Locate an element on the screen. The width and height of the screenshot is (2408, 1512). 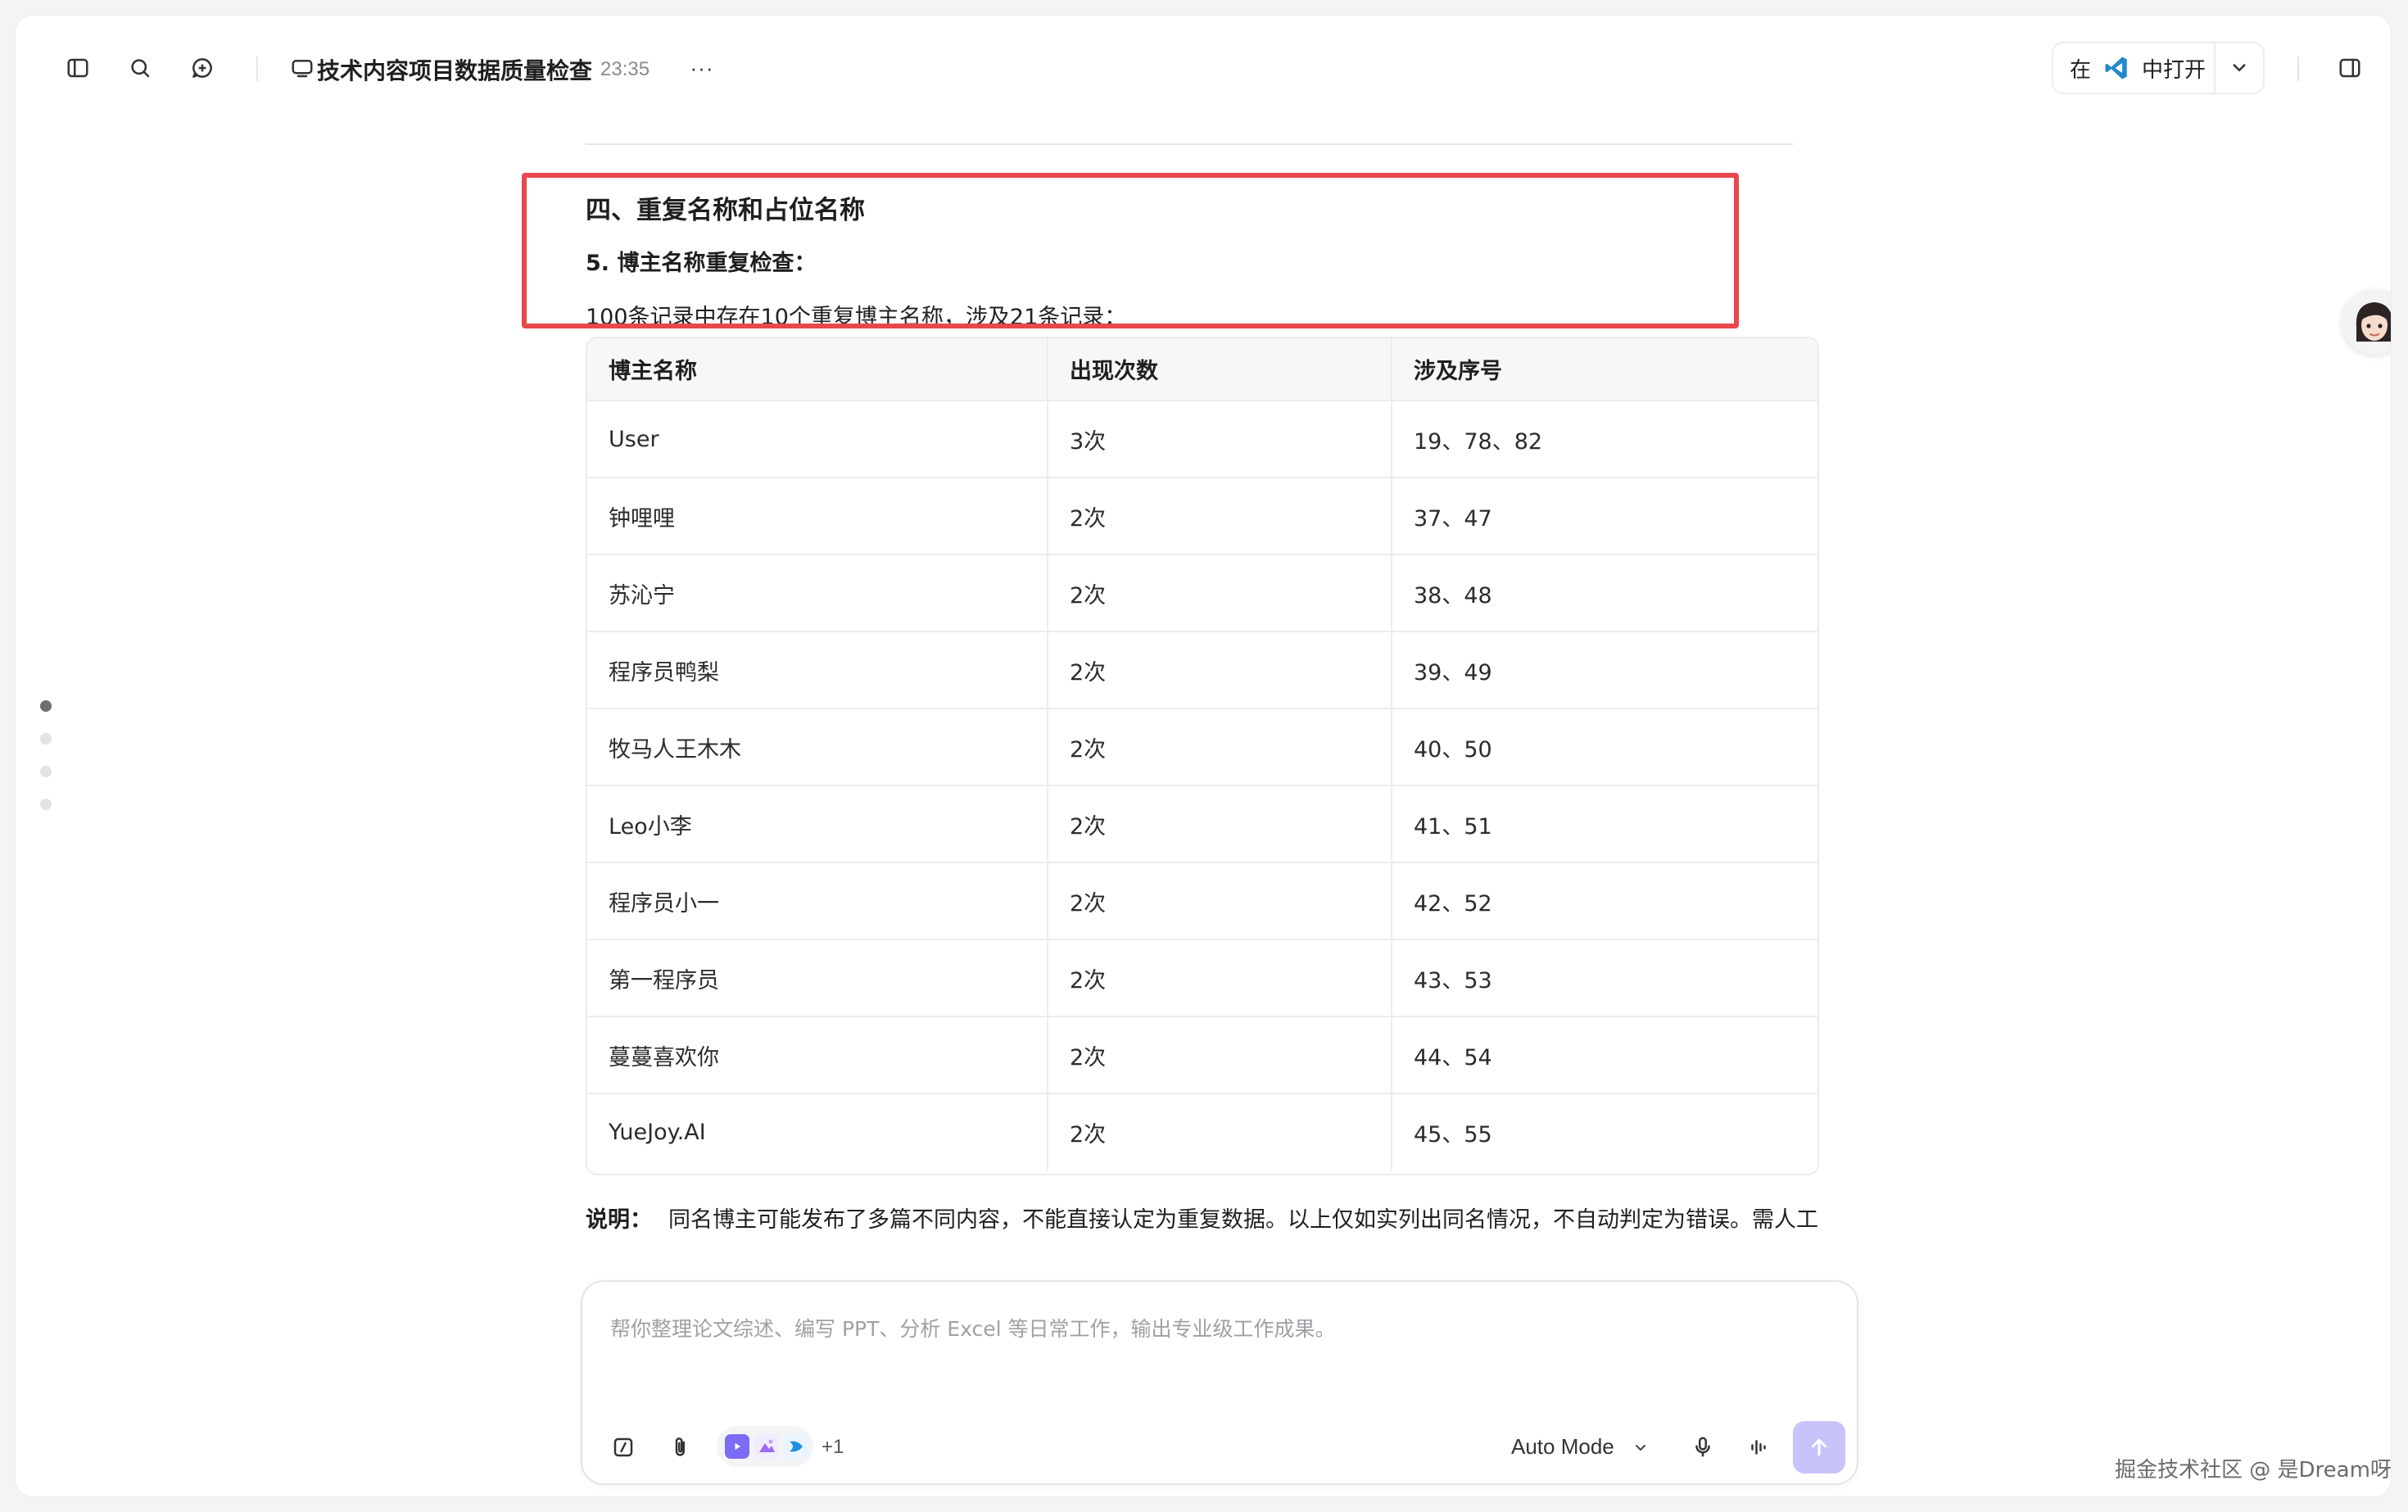
table-row: 钟哩哩 2次 37、47 is located at coordinates (1202, 516).